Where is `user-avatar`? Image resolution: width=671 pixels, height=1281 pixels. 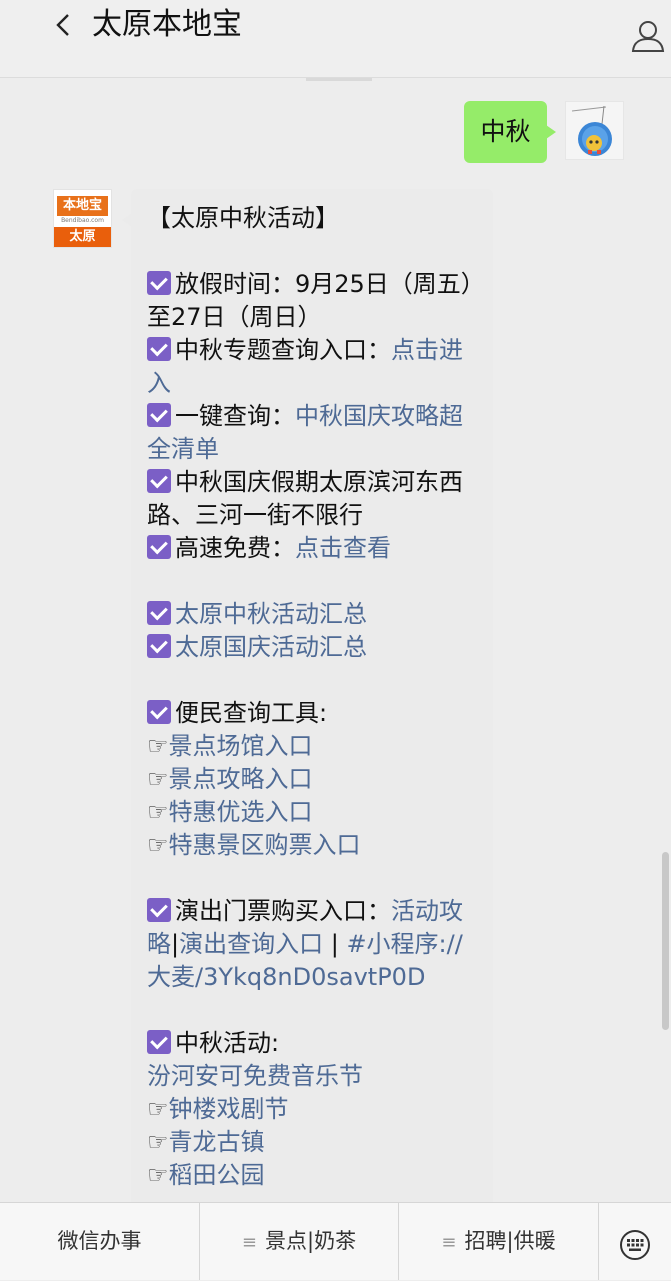 user-avatar is located at coordinates (594, 130).